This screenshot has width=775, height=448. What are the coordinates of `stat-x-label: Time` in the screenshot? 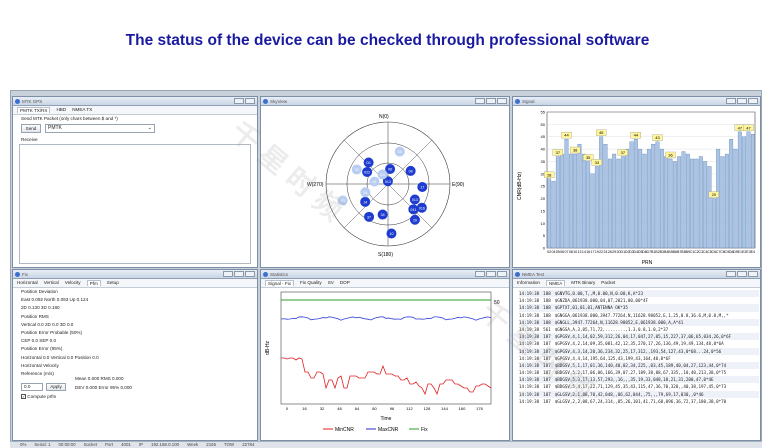 It's located at (386, 419).